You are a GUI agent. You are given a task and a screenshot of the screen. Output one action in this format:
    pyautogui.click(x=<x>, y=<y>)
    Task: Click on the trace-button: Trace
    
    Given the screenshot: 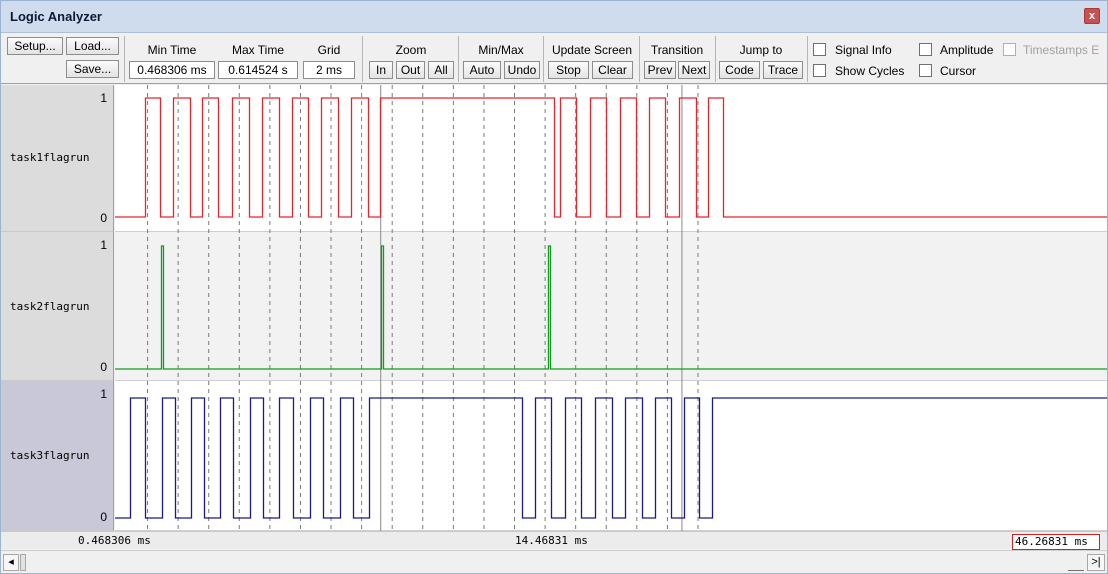 What is the action you would take?
    pyautogui.click(x=783, y=70)
    